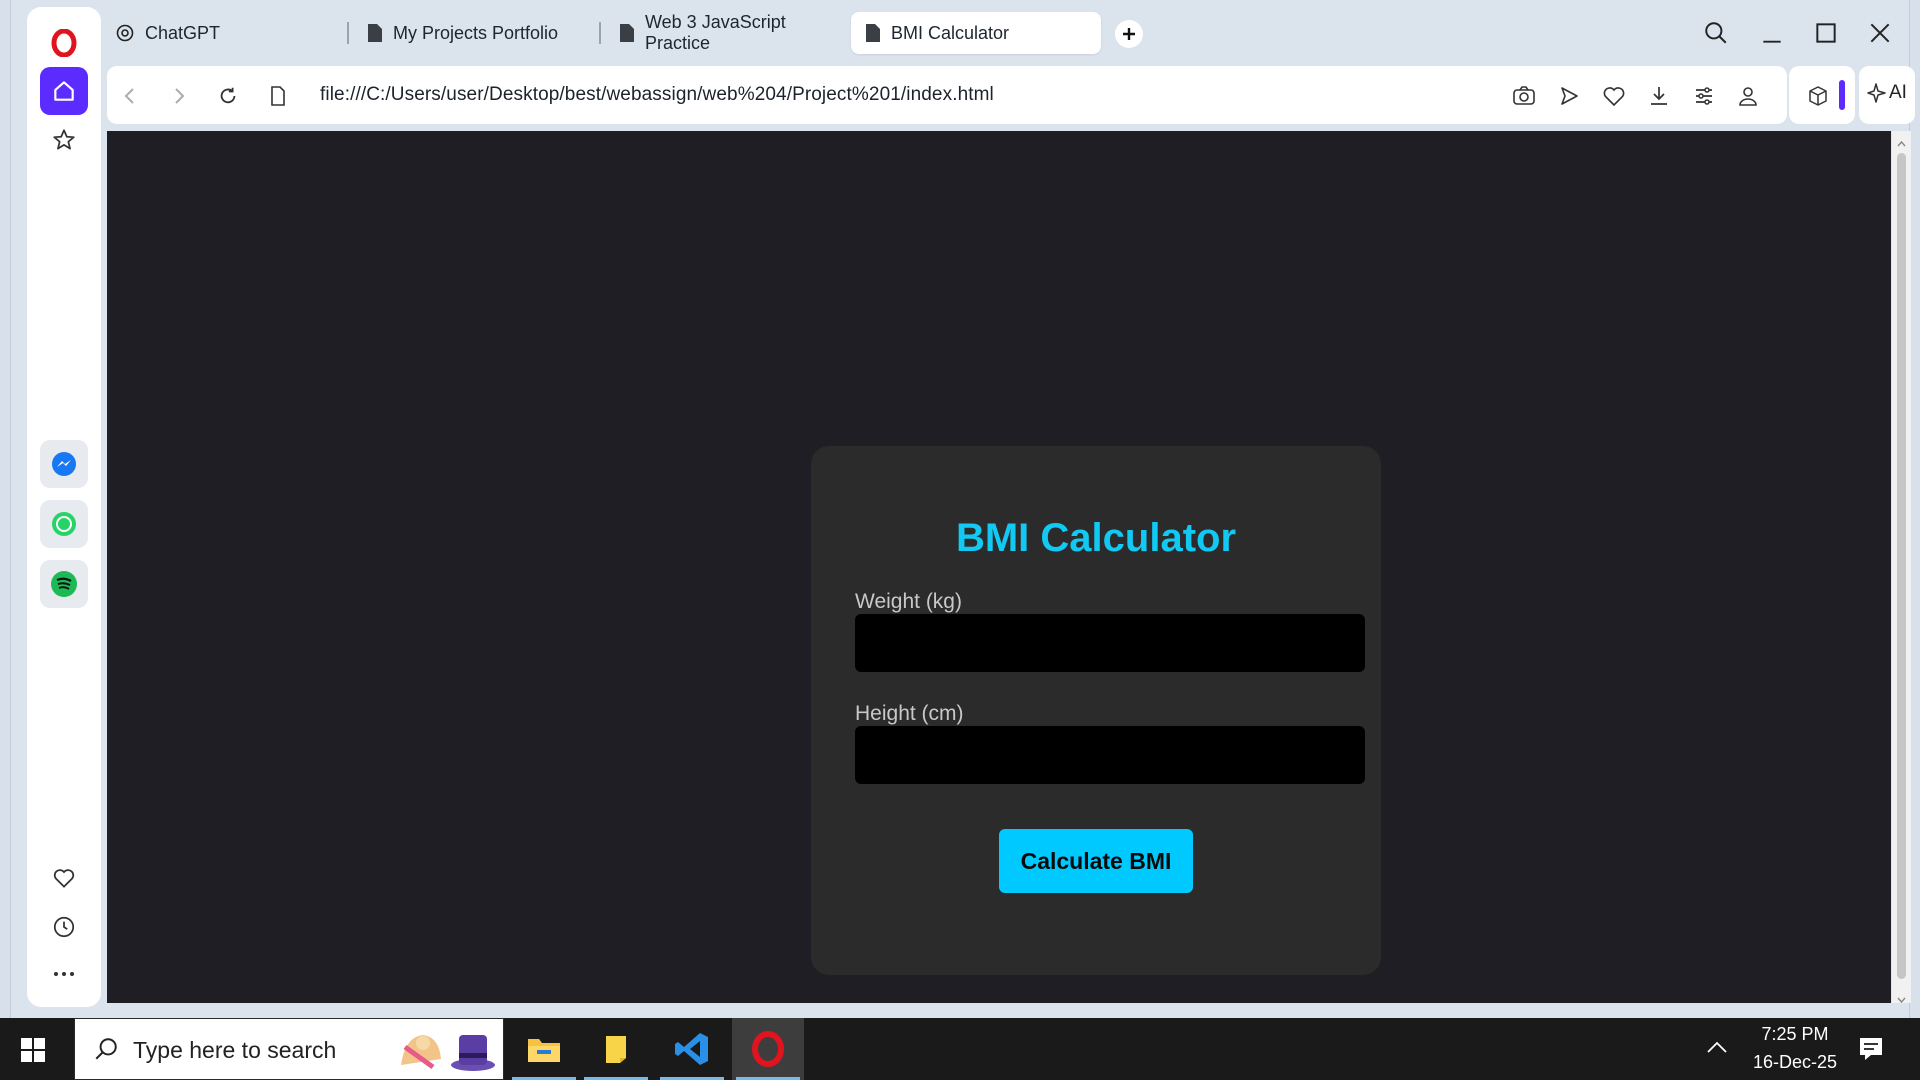 The image size is (1920, 1080). I want to click on tab-label: Web 3 JavaScript Practice, so click(715, 32).